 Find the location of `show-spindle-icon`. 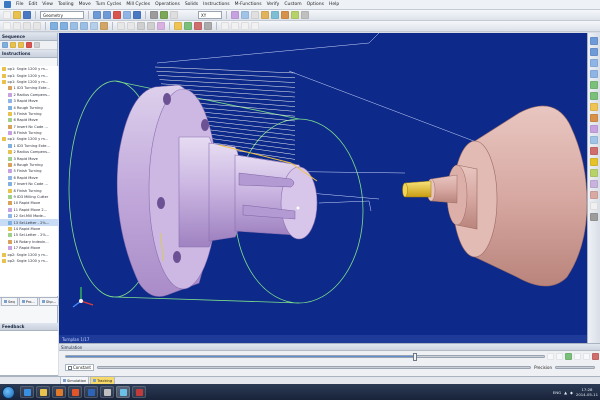

show-spindle-icon is located at coordinates (594, 195).